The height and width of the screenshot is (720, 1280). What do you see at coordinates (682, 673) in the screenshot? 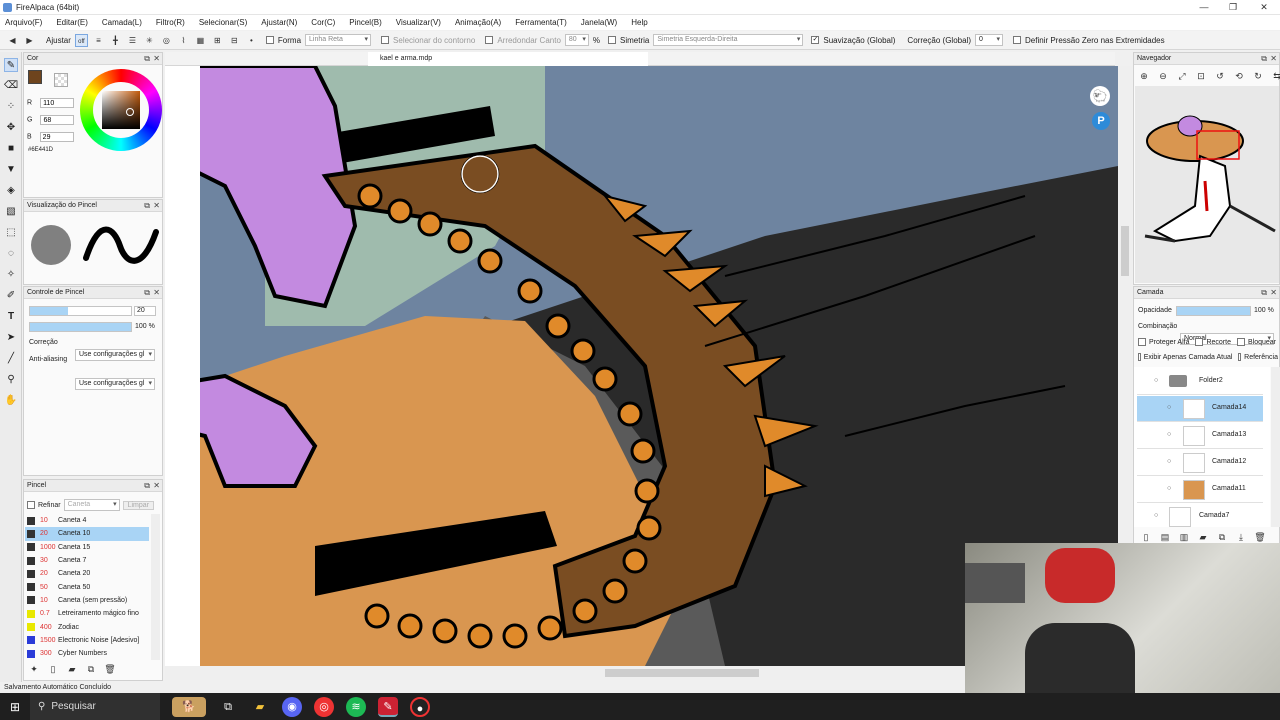
I see `horizontal-scroll-thumb` at bounding box center [682, 673].